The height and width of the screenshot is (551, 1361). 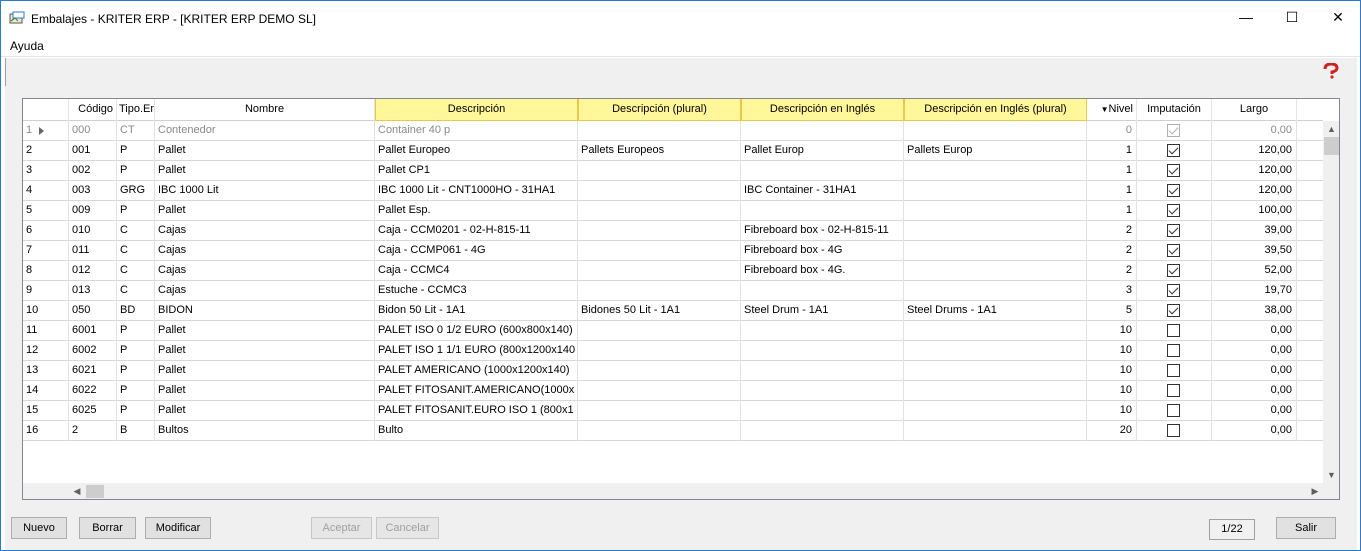 I want to click on cell-nivel: 1, so click(x=1112, y=191).